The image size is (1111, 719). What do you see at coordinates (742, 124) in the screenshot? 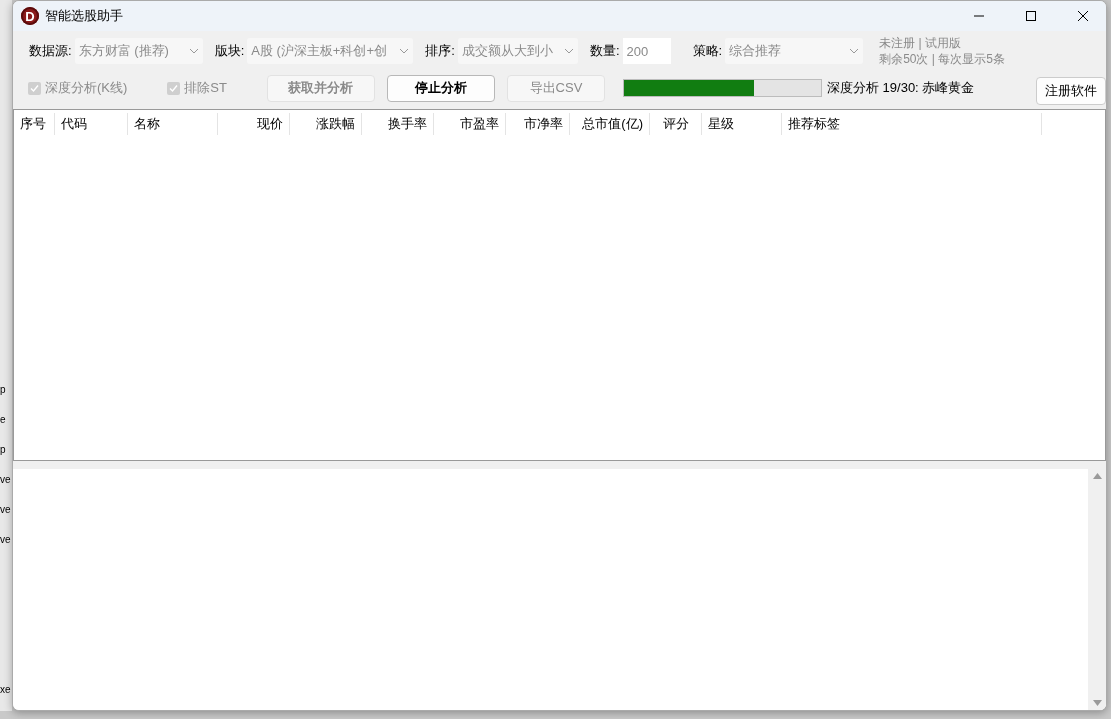
I see `column-header: 星级` at bounding box center [742, 124].